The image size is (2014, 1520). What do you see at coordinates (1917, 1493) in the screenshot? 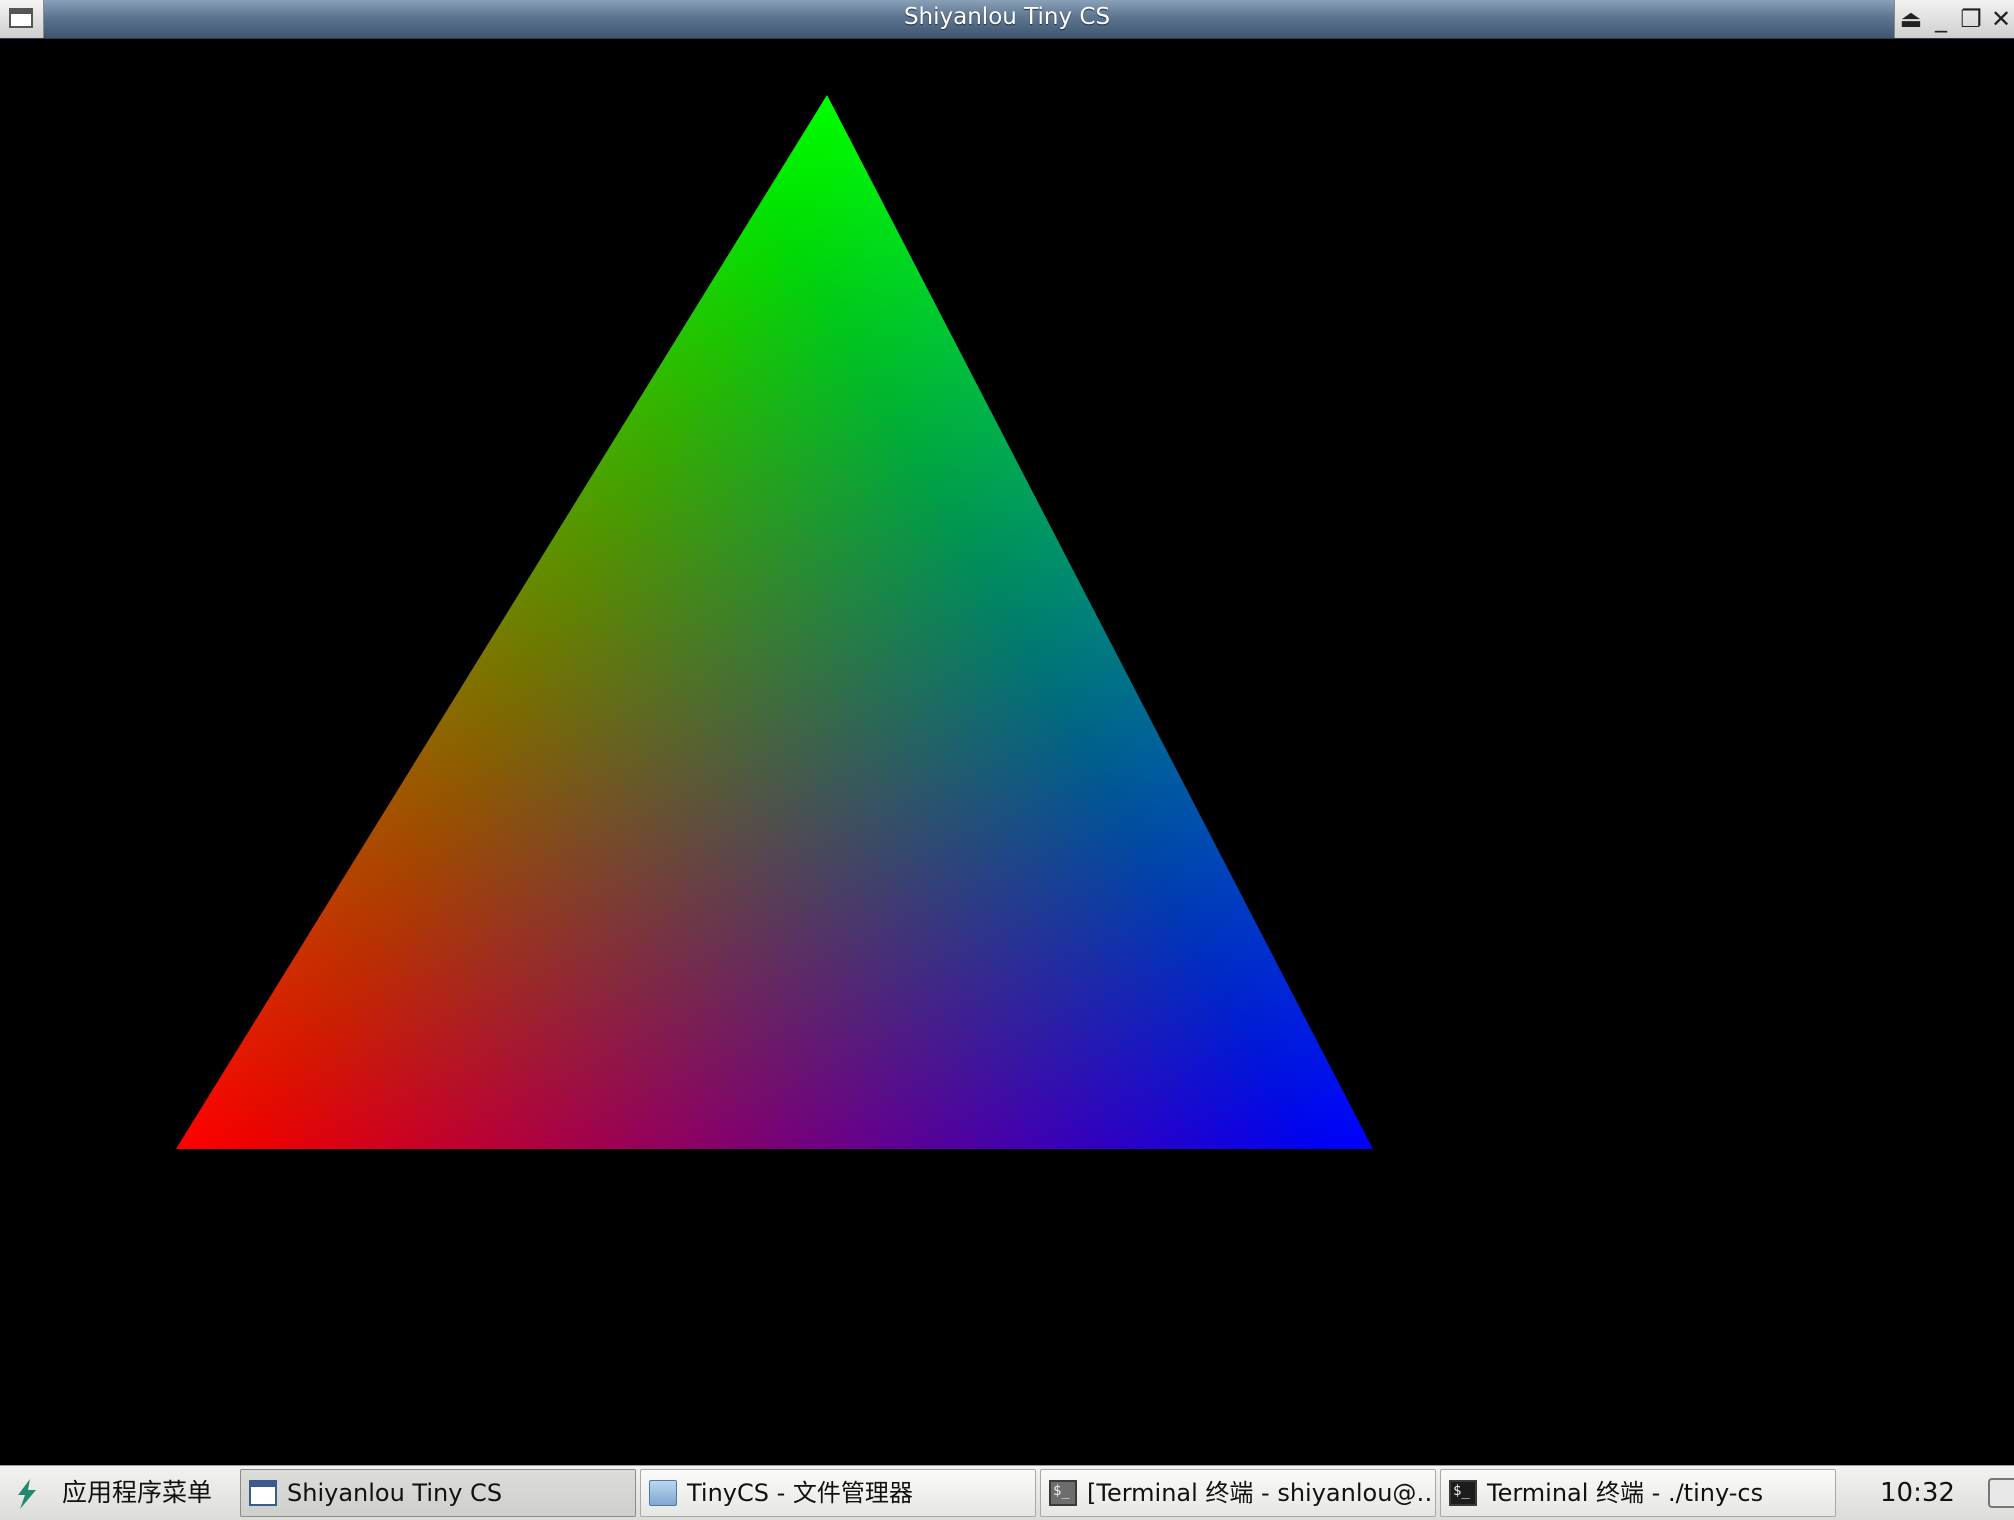
I see `clock: 10:32` at bounding box center [1917, 1493].